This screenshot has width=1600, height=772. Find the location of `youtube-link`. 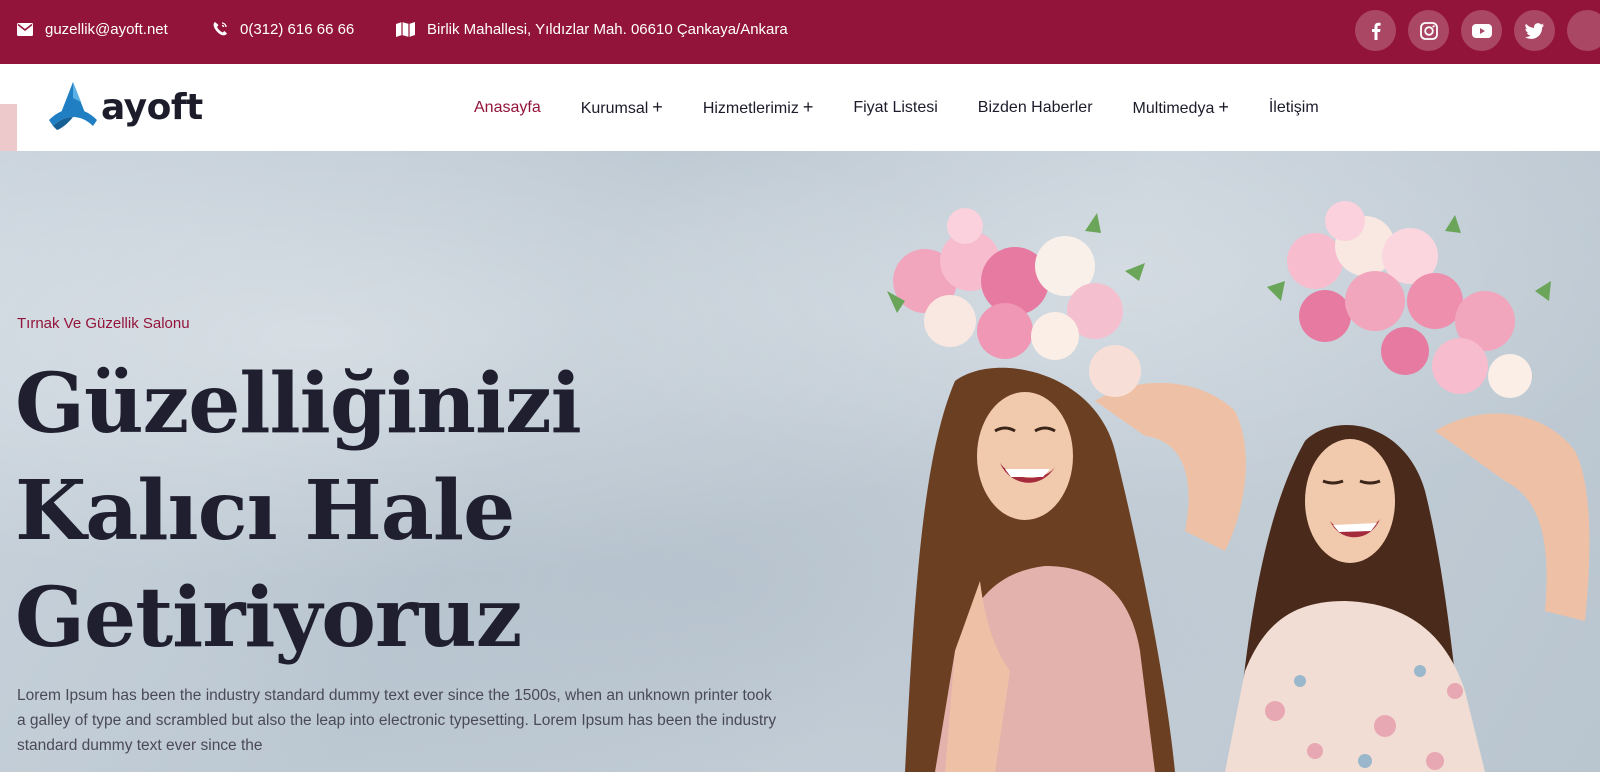

youtube-link is located at coordinates (1481, 30).